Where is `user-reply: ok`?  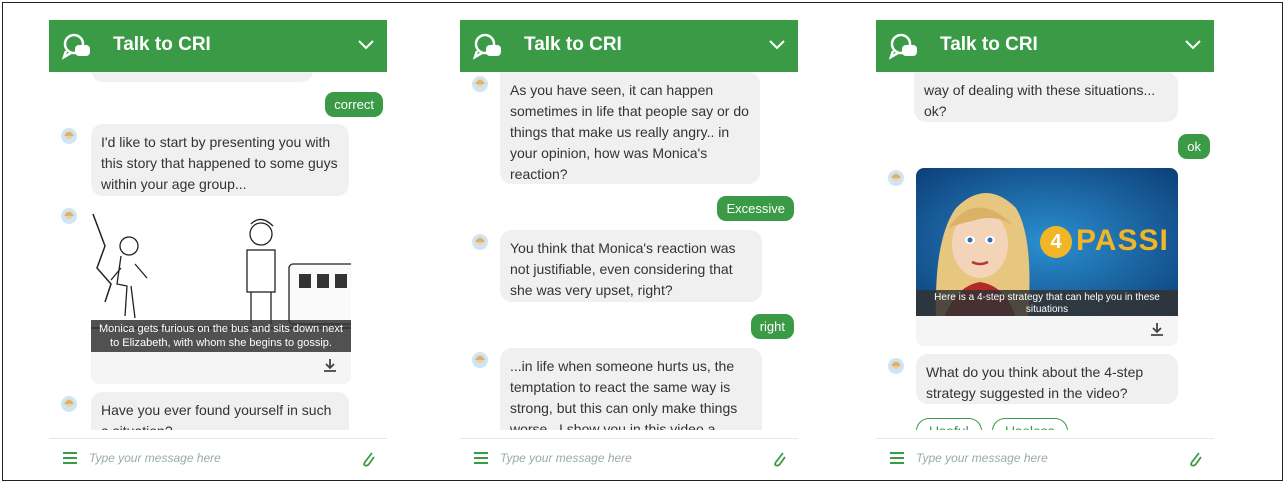 user-reply: ok is located at coordinates (1194, 146).